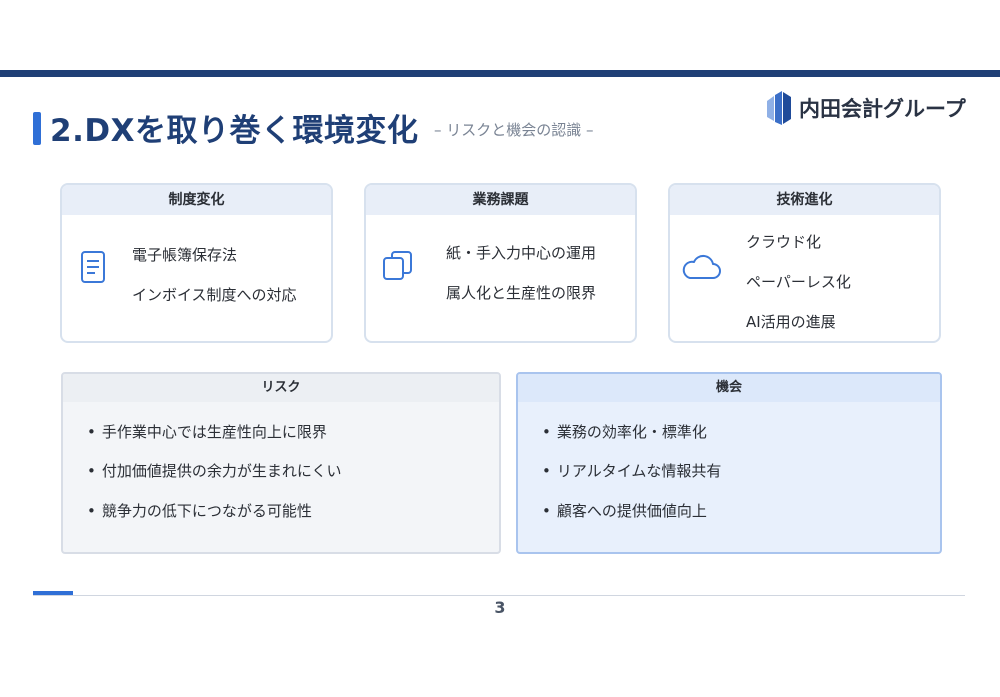 This screenshot has height=697, width=1000. Describe the element at coordinates (632, 470) in the screenshot. I see `opportunity-item: リアルタイムな情報共有` at that location.